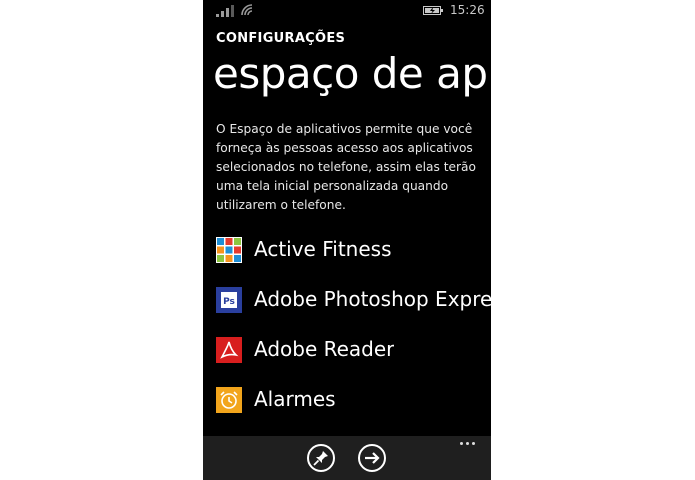 This screenshot has height=480, width=695. I want to click on signal-strength-icon, so click(227, 11).